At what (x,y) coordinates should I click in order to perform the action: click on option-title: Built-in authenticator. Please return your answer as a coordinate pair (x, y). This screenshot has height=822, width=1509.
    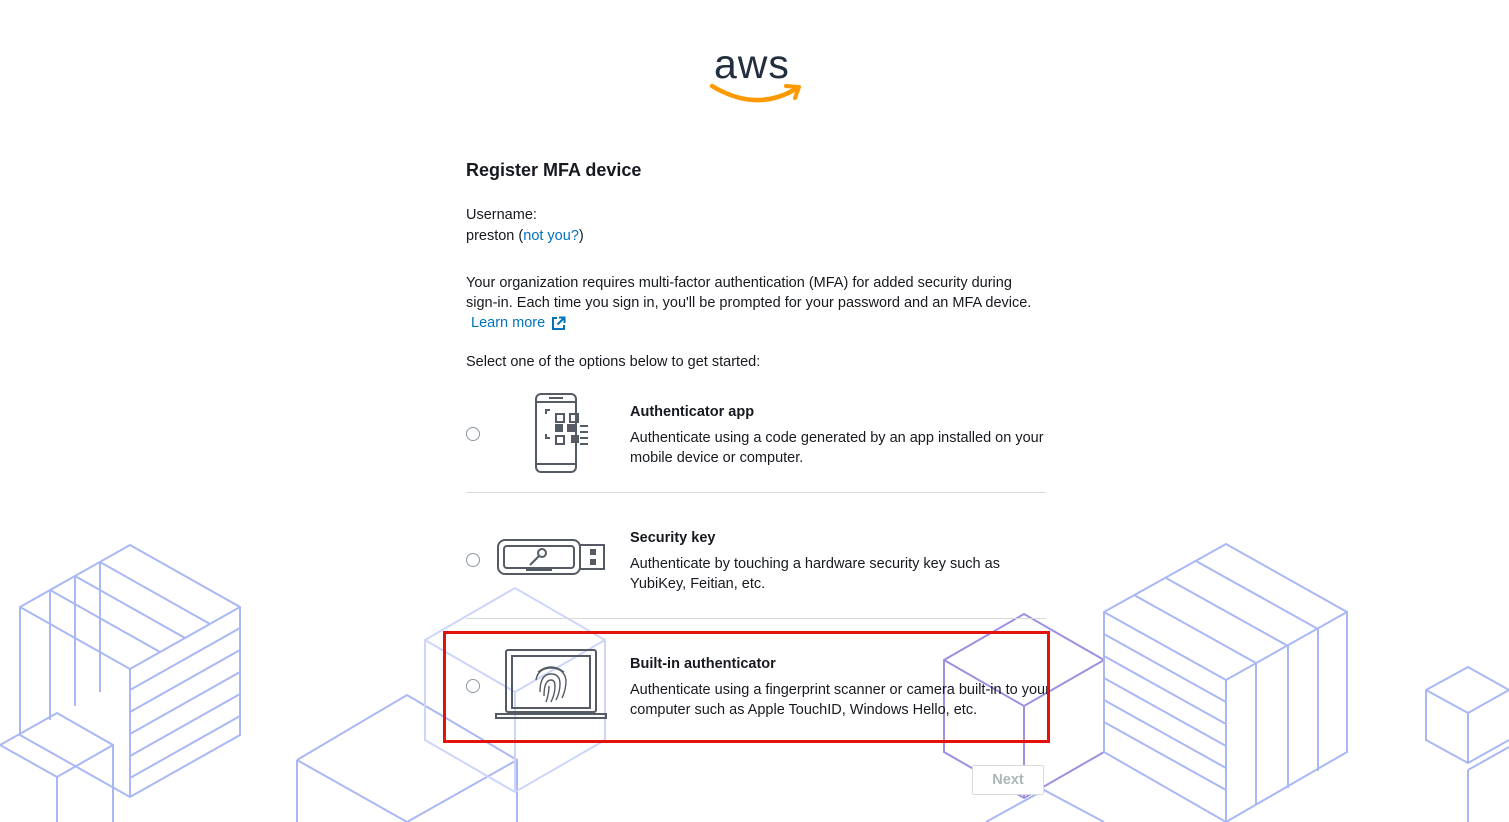
    Looking at the image, I should click on (703, 664).